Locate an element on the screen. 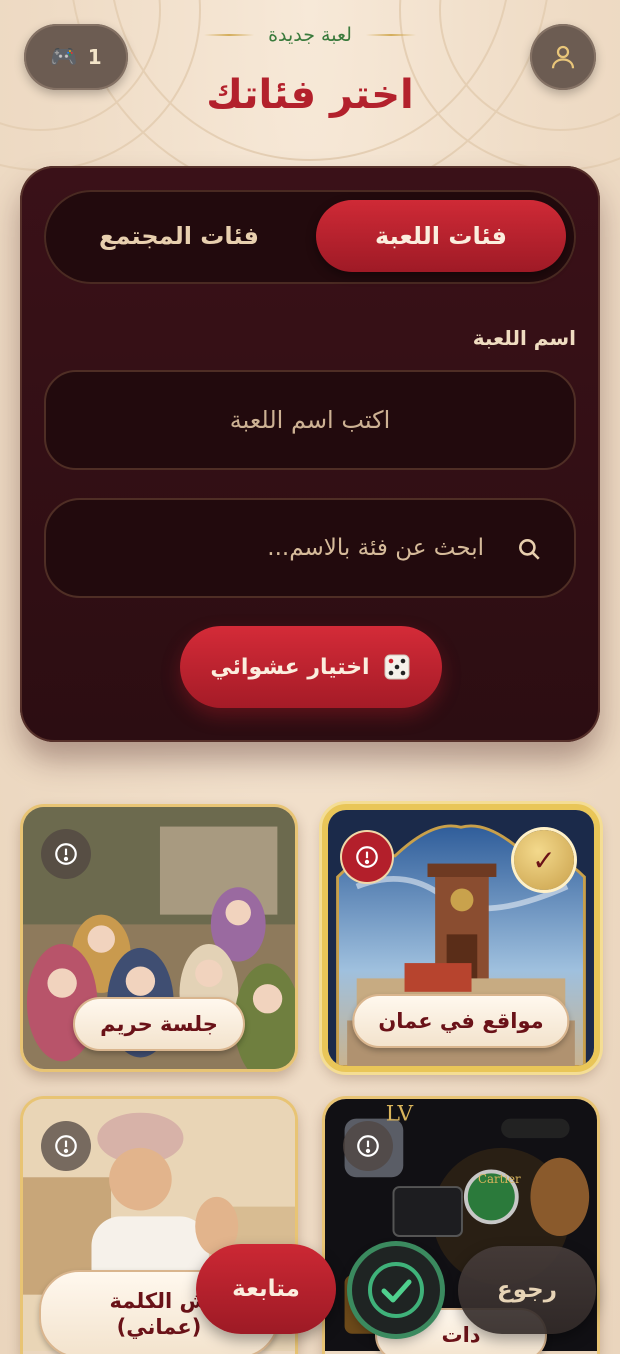  games-count: 1 is located at coordinates (94, 57).